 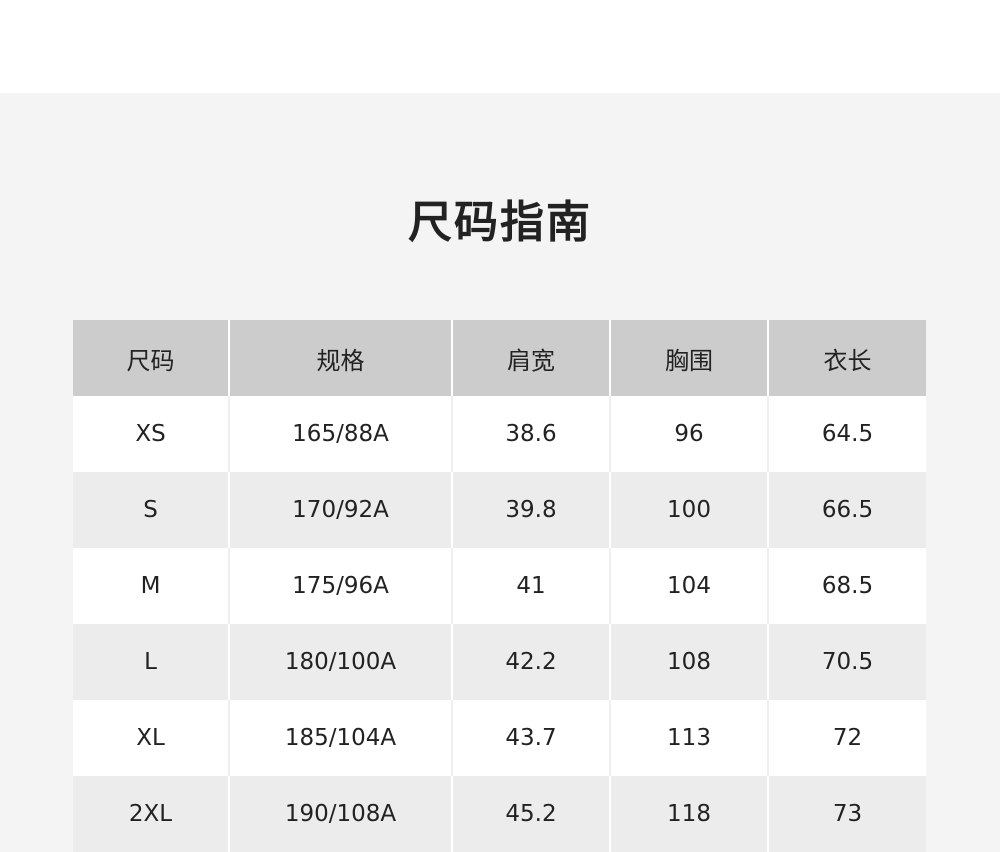 What do you see at coordinates (846, 738) in the screenshot?
I see `cell-length: 72` at bounding box center [846, 738].